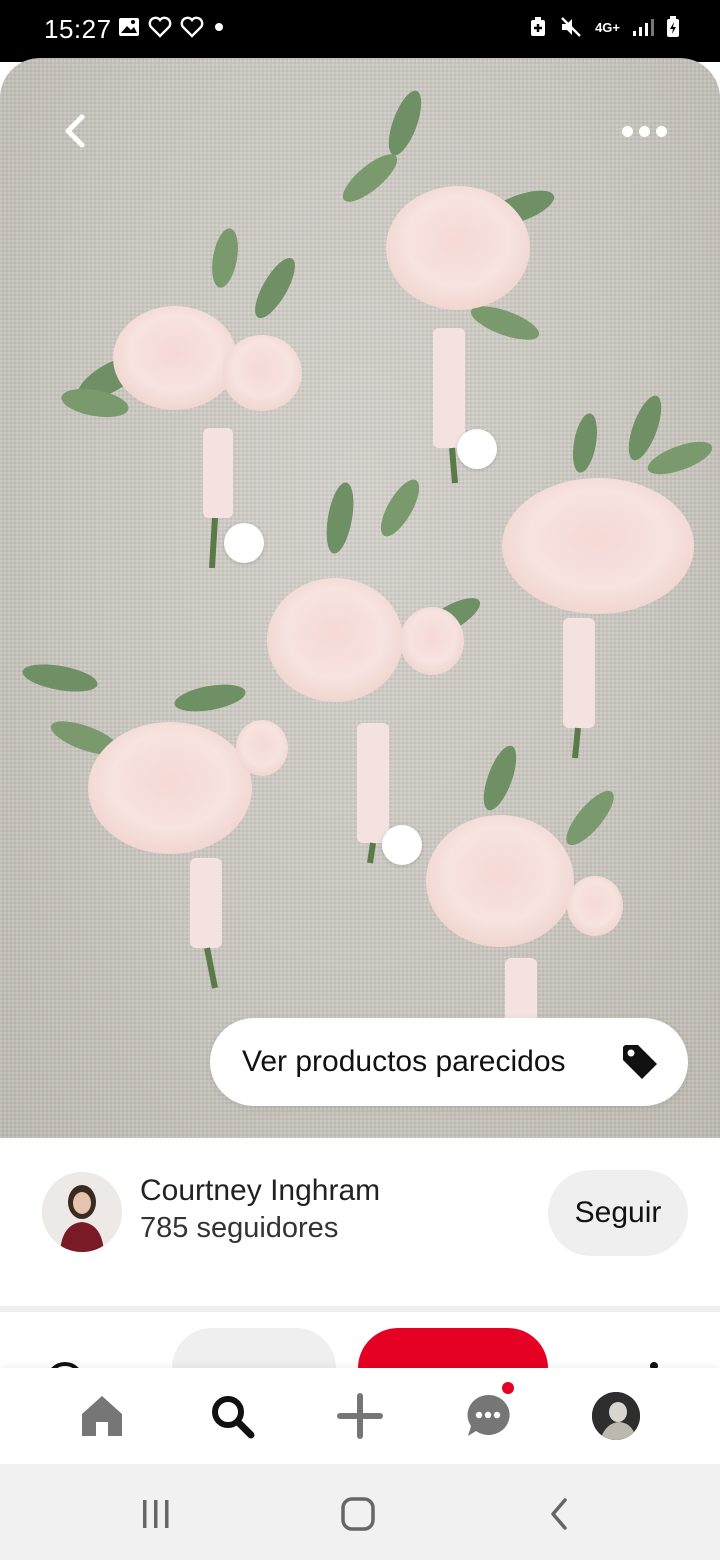 Image resolution: width=720 pixels, height=1560 pixels. I want to click on save-button, so click(453, 1348).